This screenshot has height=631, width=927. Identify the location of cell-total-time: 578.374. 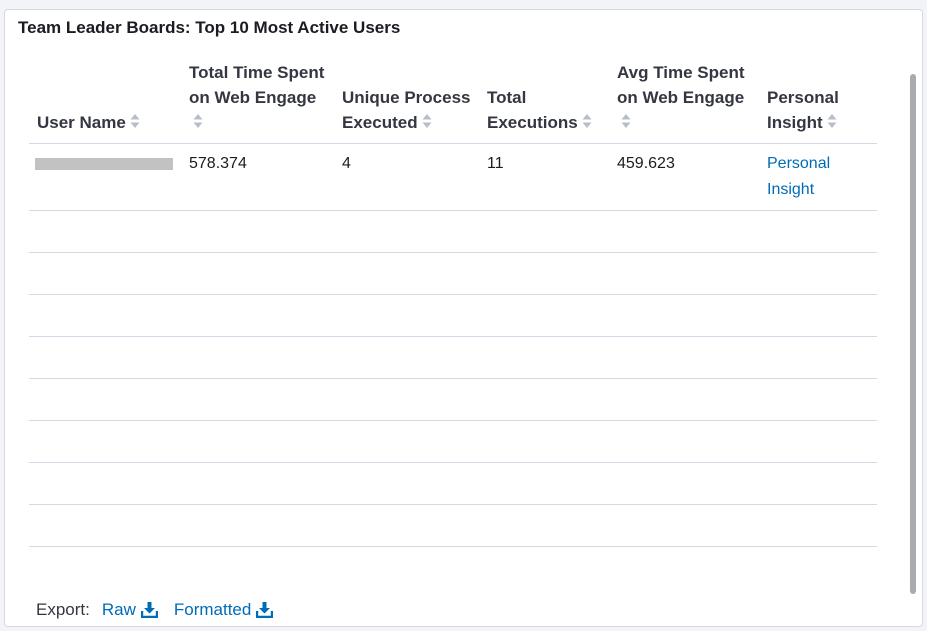
(257, 177).